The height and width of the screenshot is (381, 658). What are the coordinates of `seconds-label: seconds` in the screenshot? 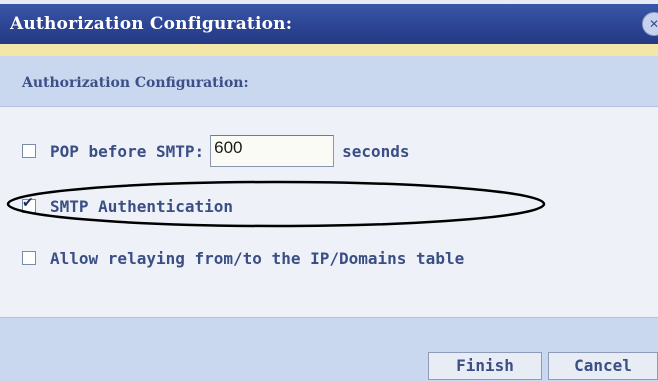 It's located at (376, 151).